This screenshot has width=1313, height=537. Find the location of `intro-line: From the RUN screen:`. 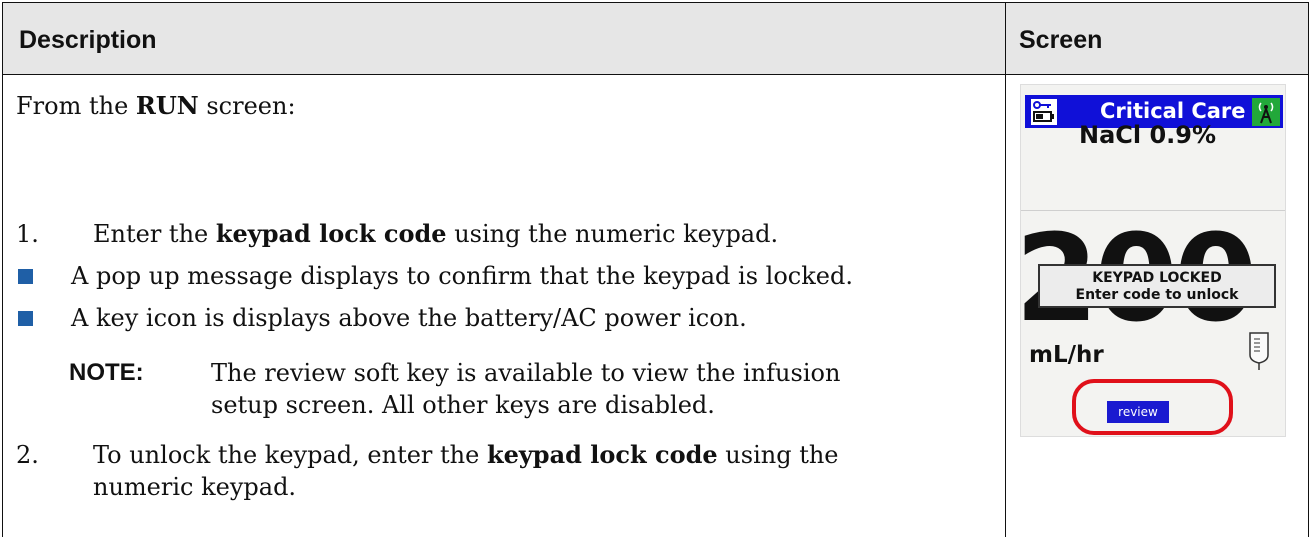

intro-line: From the RUN screen: is located at coordinates (156, 106).